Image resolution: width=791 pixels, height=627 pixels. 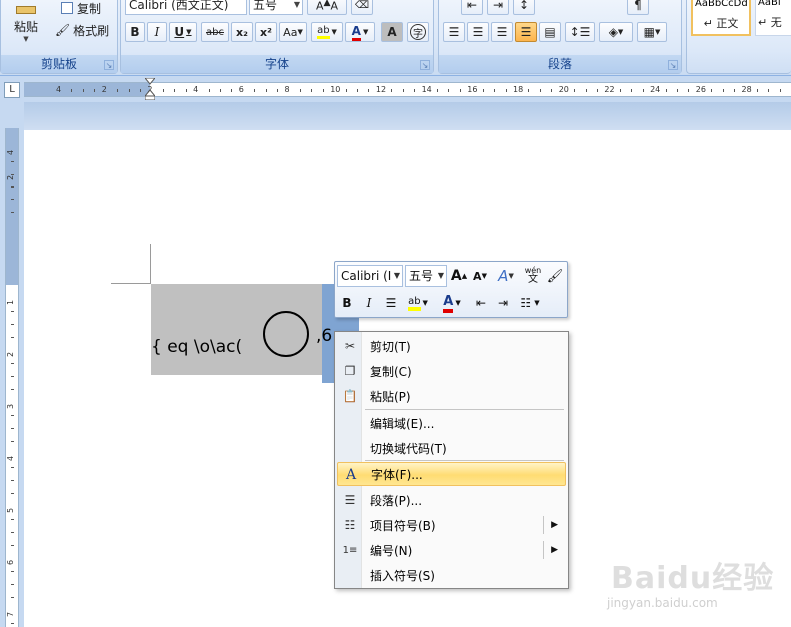 I want to click on increase-indent-button: ⇥, so click(x=498, y=7).